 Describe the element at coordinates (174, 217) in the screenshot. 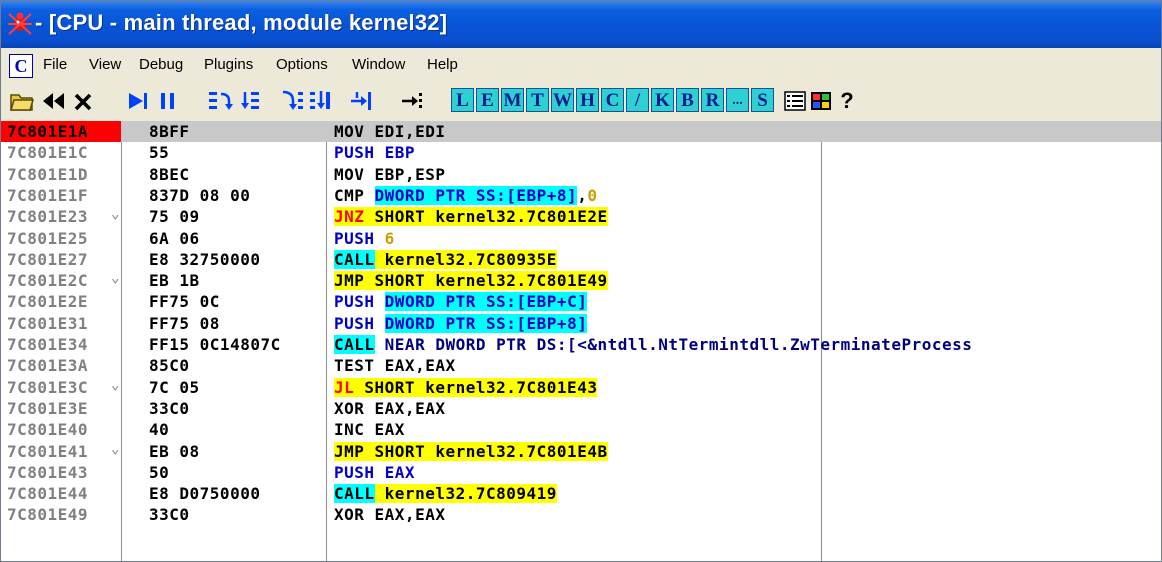

I see `hex-dump: 75 09` at that location.